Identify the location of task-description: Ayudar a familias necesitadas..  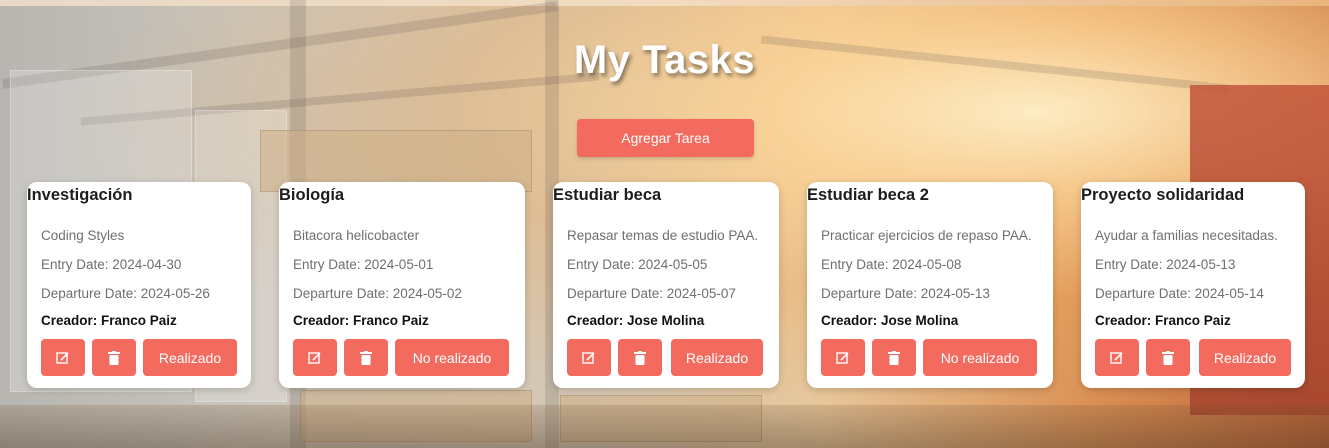
(1186, 235).